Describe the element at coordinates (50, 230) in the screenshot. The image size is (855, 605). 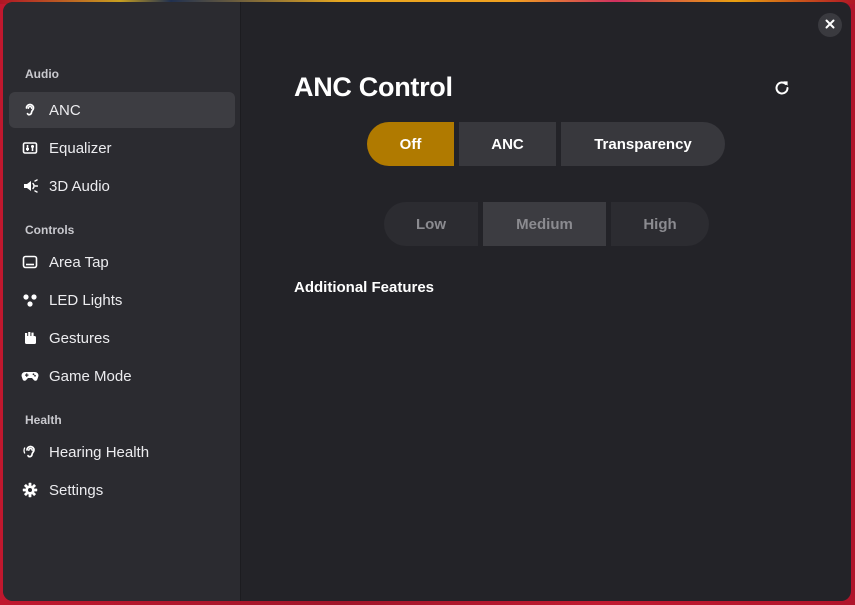
I see `section-label-controls: Controls` at that location.